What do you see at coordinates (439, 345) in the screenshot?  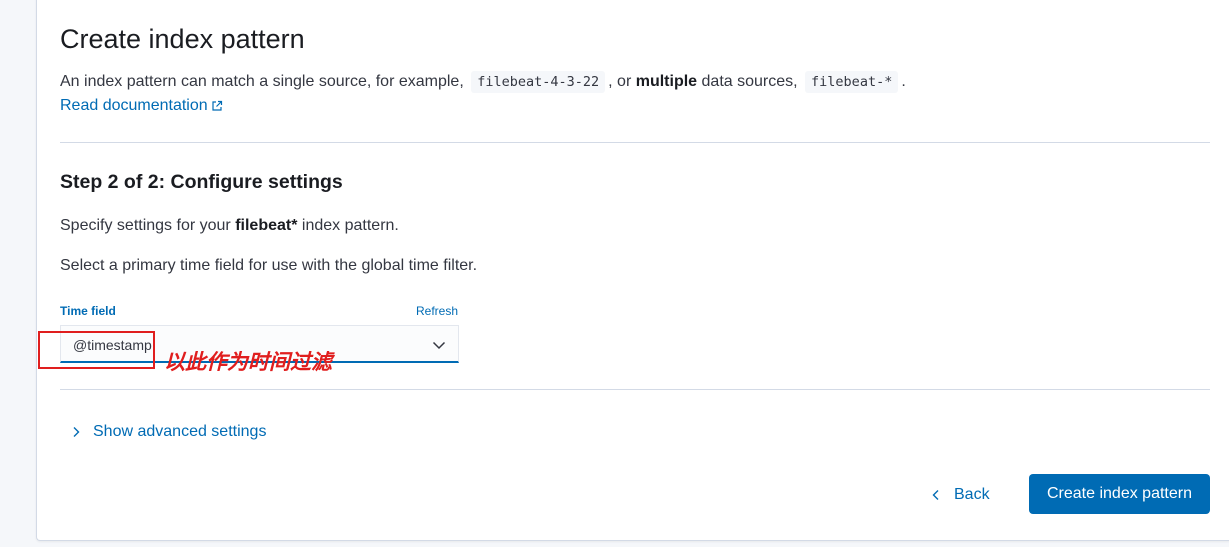 I see `chevron-down-icon` at bounding box center [439, 345].